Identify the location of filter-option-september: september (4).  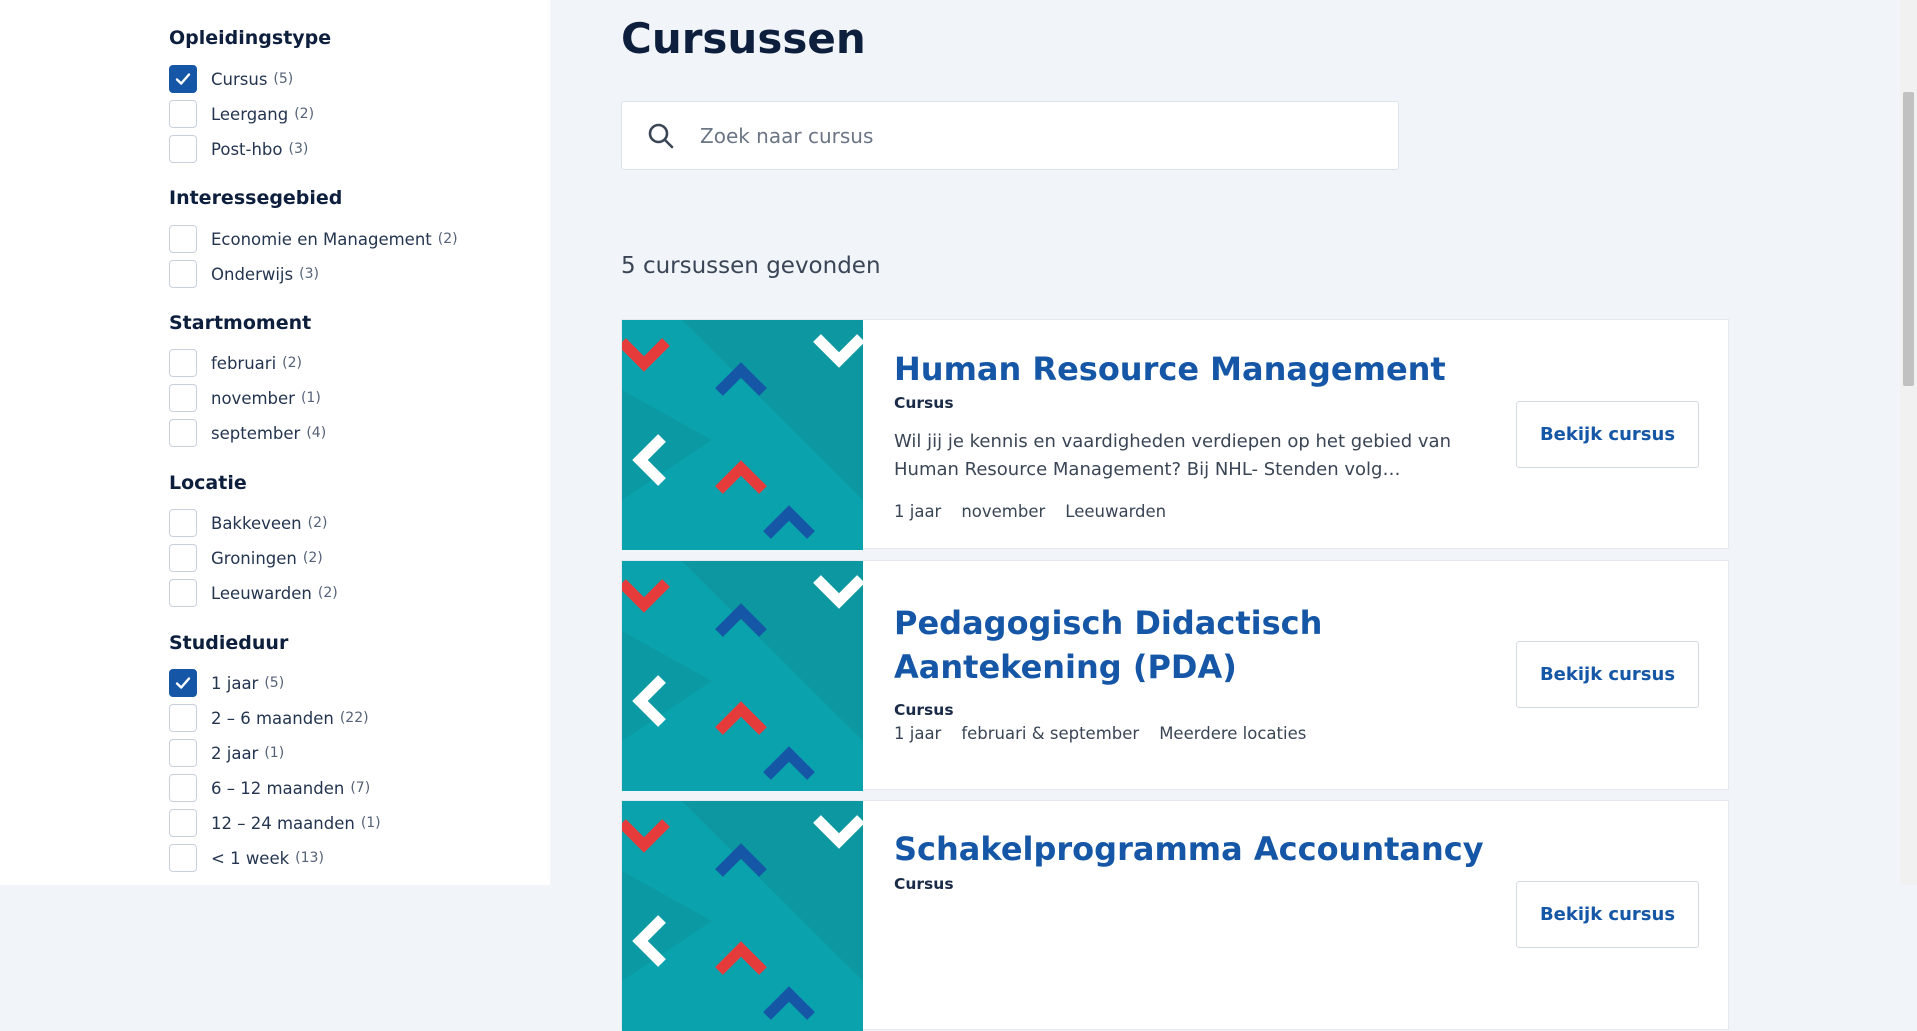
(247, 433).